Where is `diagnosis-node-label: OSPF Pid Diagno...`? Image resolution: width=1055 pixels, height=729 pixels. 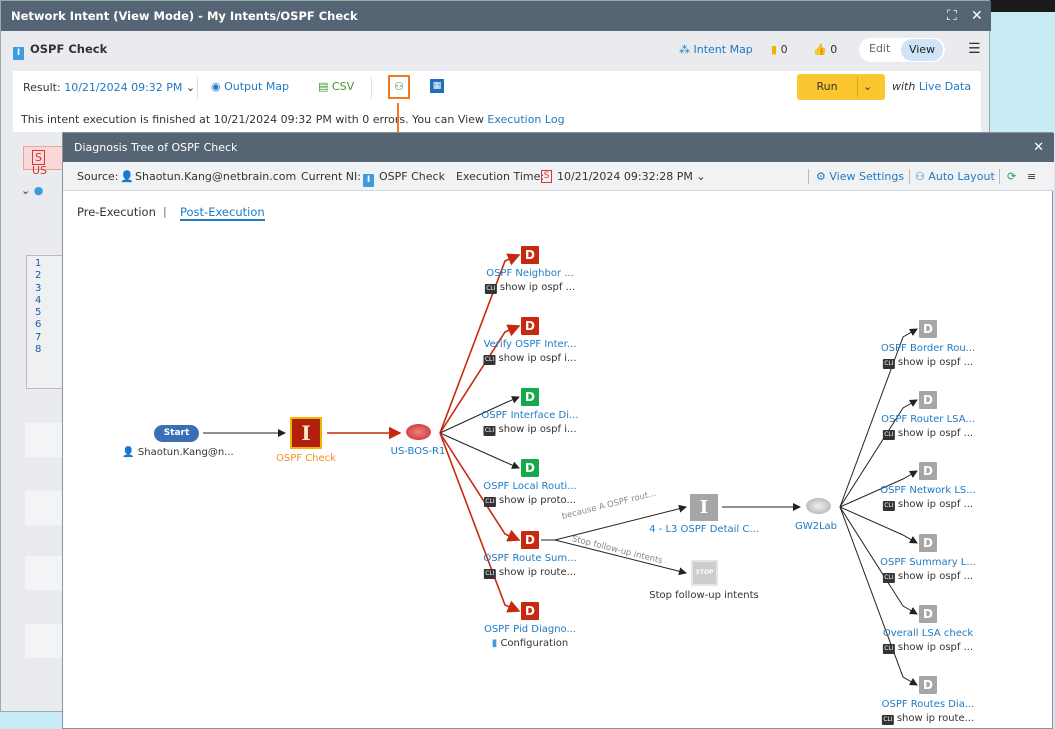
diagnosis-node-label: OSPF Pid Diagno... is located at coordinates (530, 629).